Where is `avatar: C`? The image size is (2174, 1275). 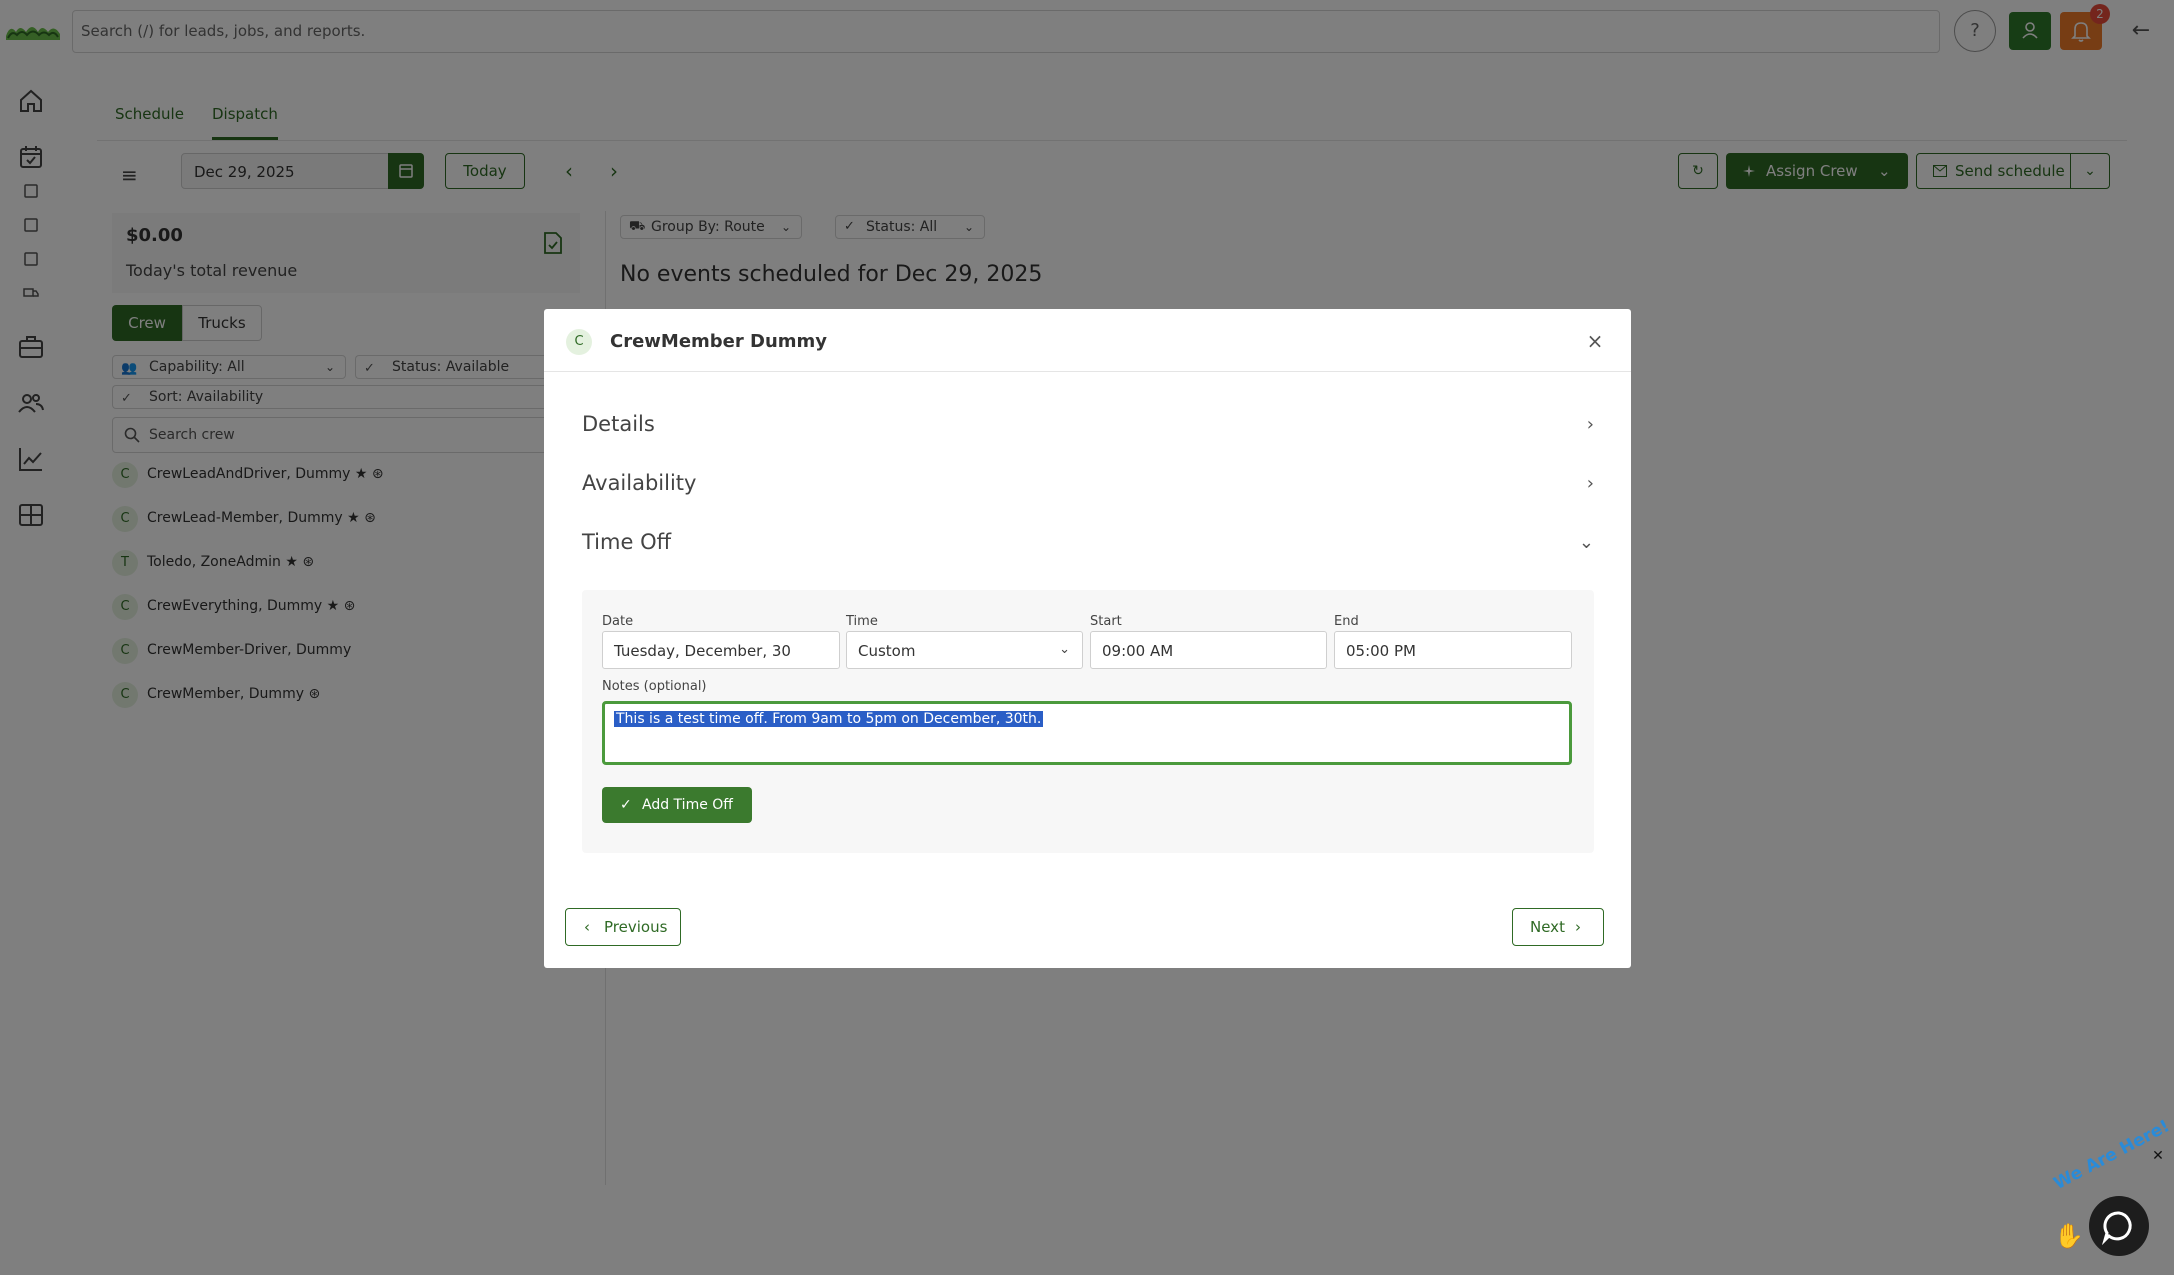 avatar: C is located at coordinates (579, 342).